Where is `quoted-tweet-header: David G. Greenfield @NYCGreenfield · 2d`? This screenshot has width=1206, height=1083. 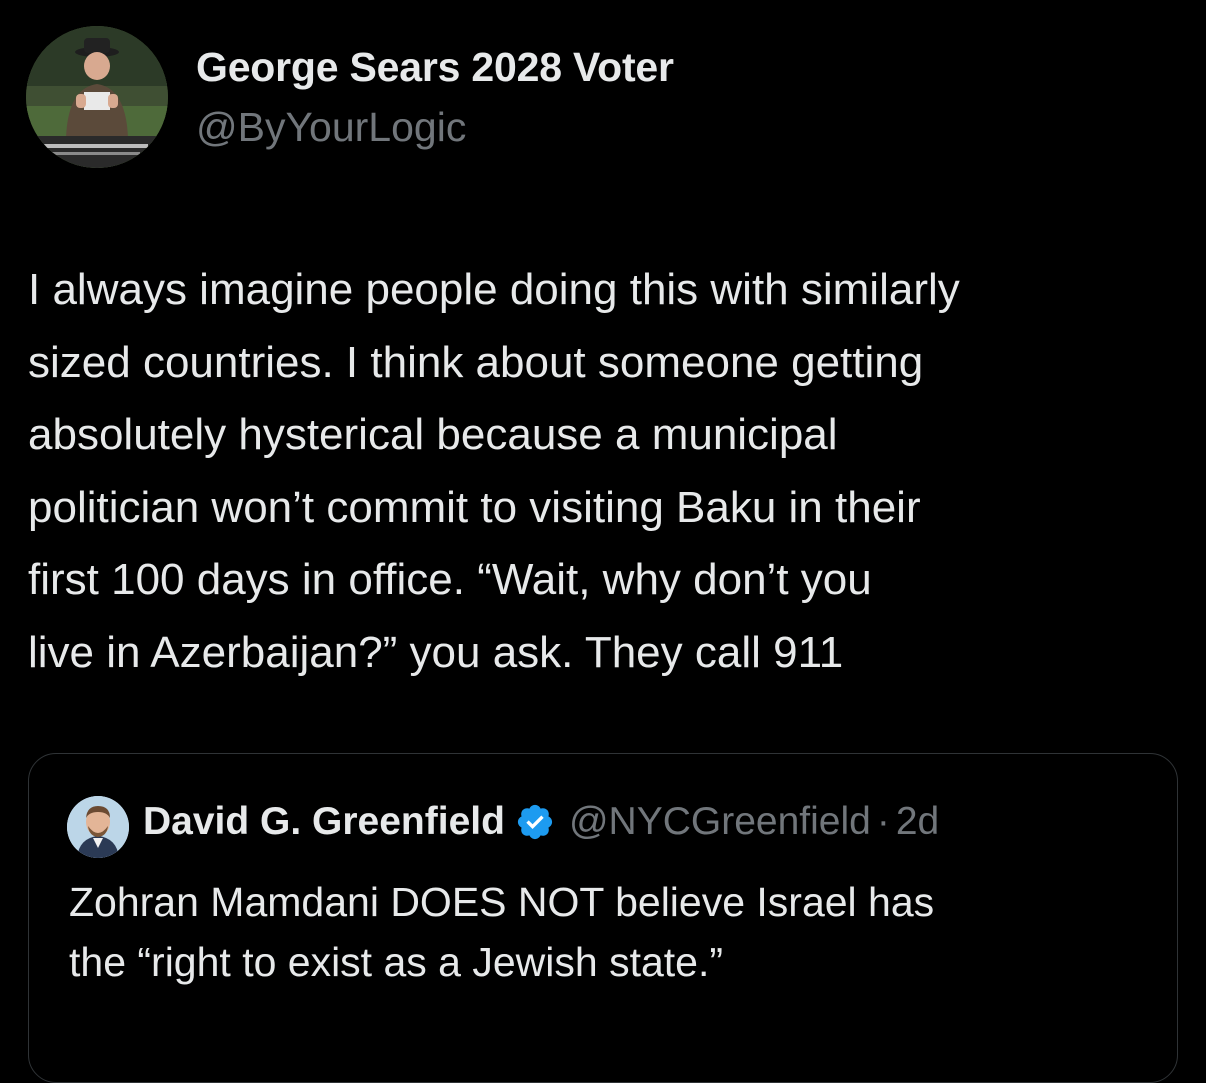 quoted-tweet-header: David G. Greenfield @NYCGreenfield · 2d is located at coordinates (541, 822).